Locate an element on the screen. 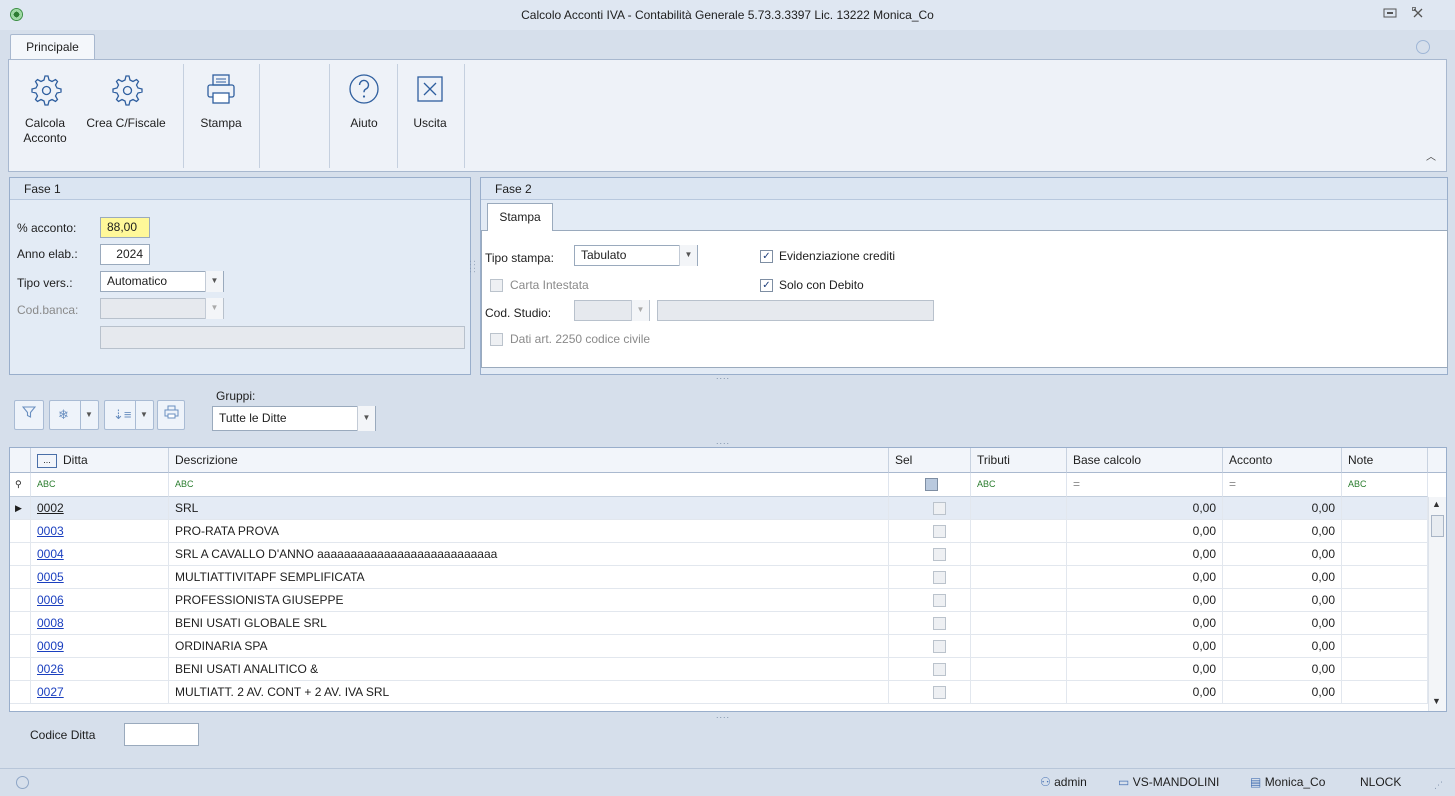  column-header-acconto: Acconto is located at coordinates (1282, 460).